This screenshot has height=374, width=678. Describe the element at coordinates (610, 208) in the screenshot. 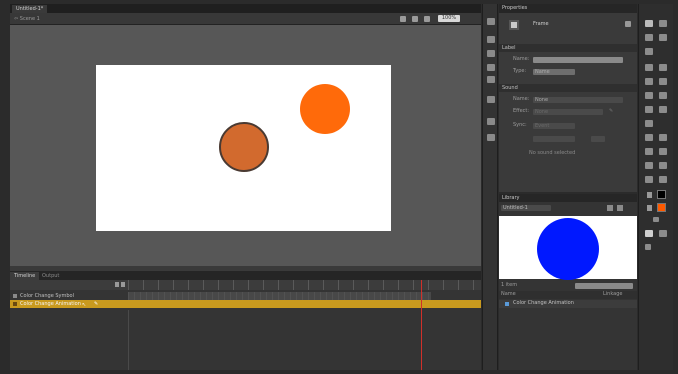

I see `pin-icon` at that location.